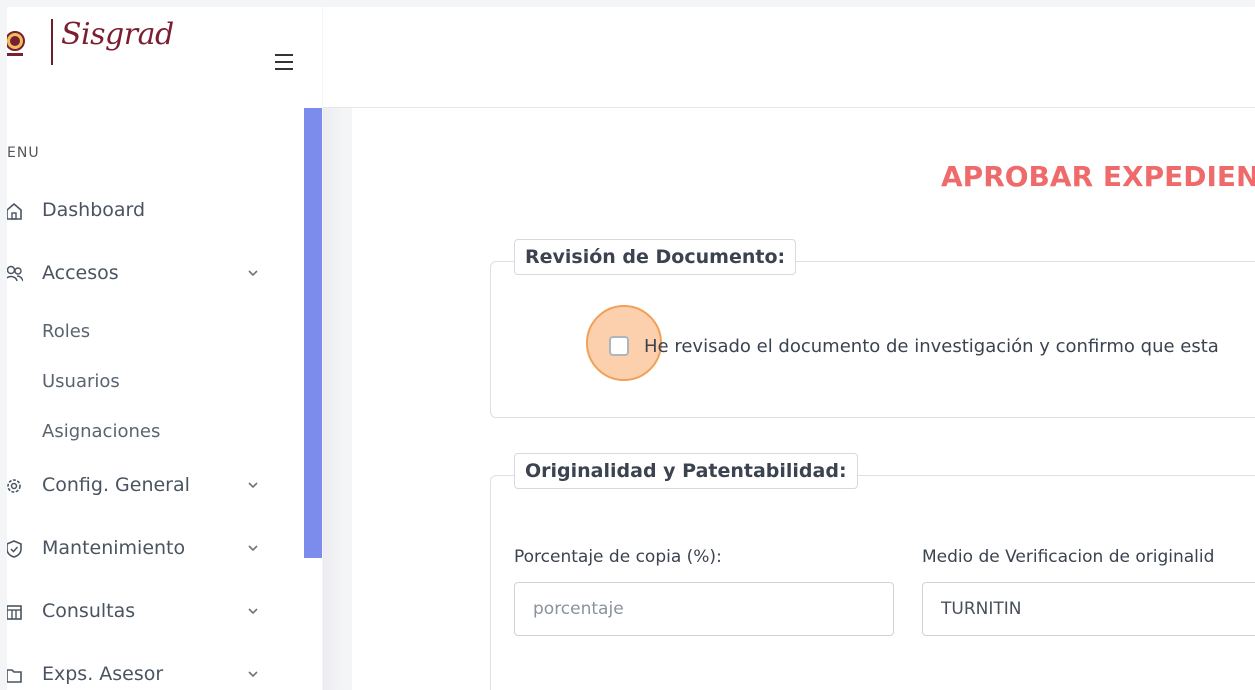 This screenshot has height=690, width=1255. Describe the element at coordinates (14, 211) in the screenshot. I see `home-icon` at that location.